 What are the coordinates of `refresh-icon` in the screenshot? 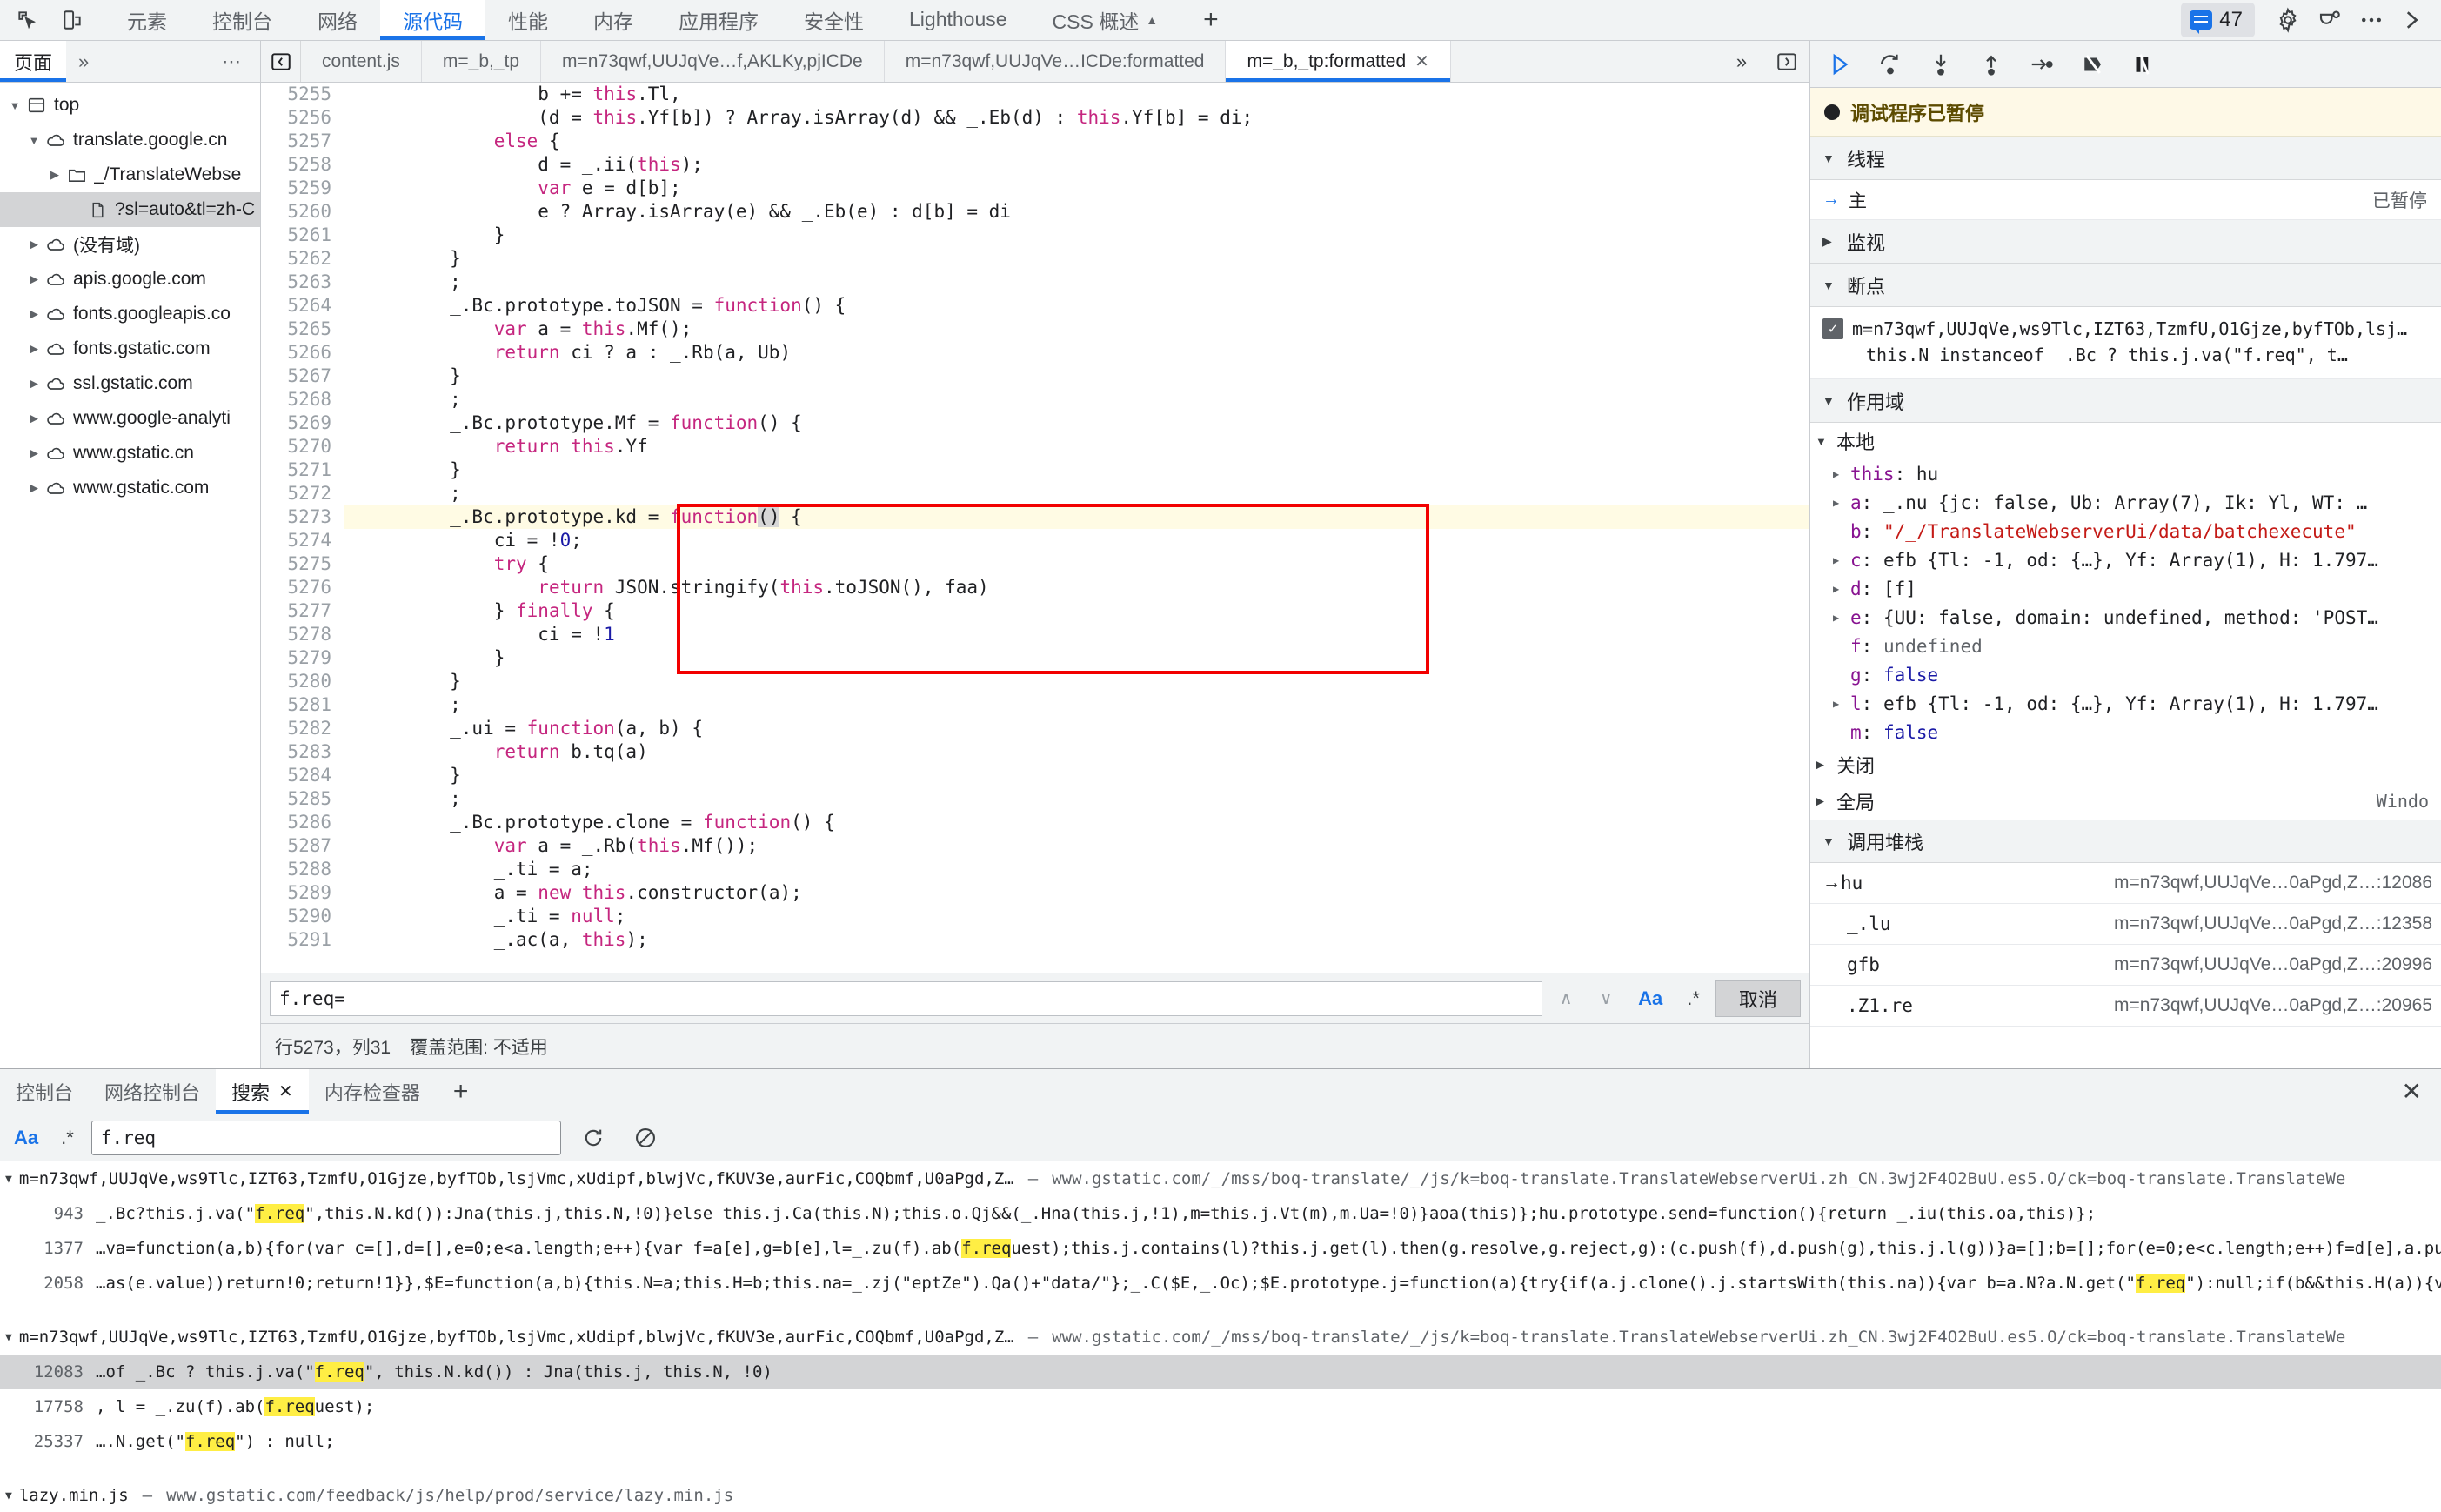 It's located at (593, 1138).